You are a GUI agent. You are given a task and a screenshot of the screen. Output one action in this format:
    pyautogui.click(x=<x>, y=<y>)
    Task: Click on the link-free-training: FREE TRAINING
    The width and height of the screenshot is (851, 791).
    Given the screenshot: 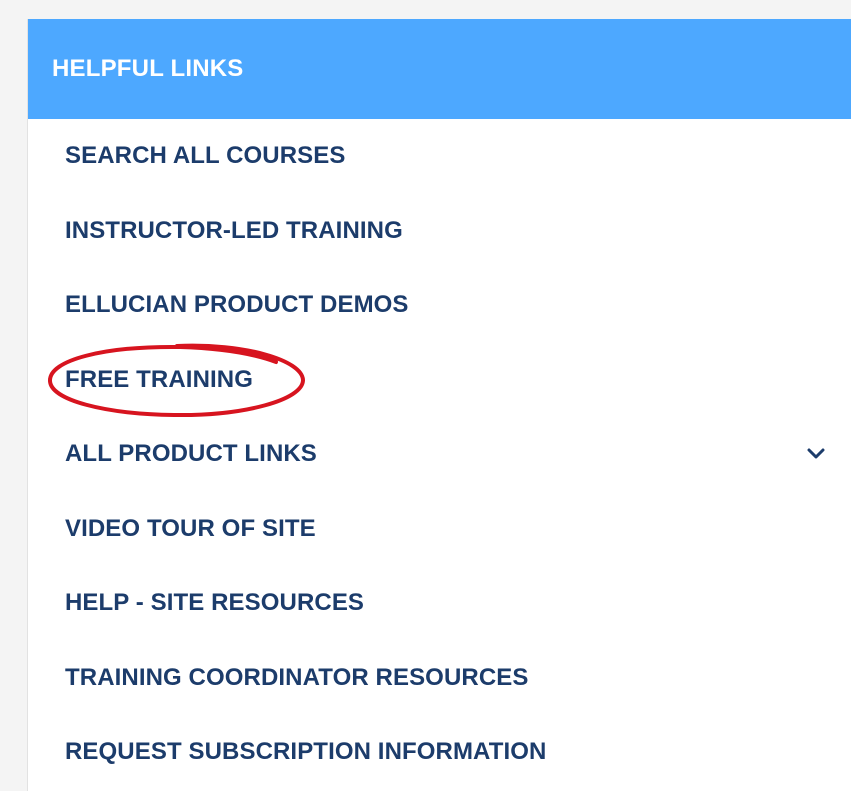 What is the action you would take?
    pyautogui.click(x=439, y=380)
    